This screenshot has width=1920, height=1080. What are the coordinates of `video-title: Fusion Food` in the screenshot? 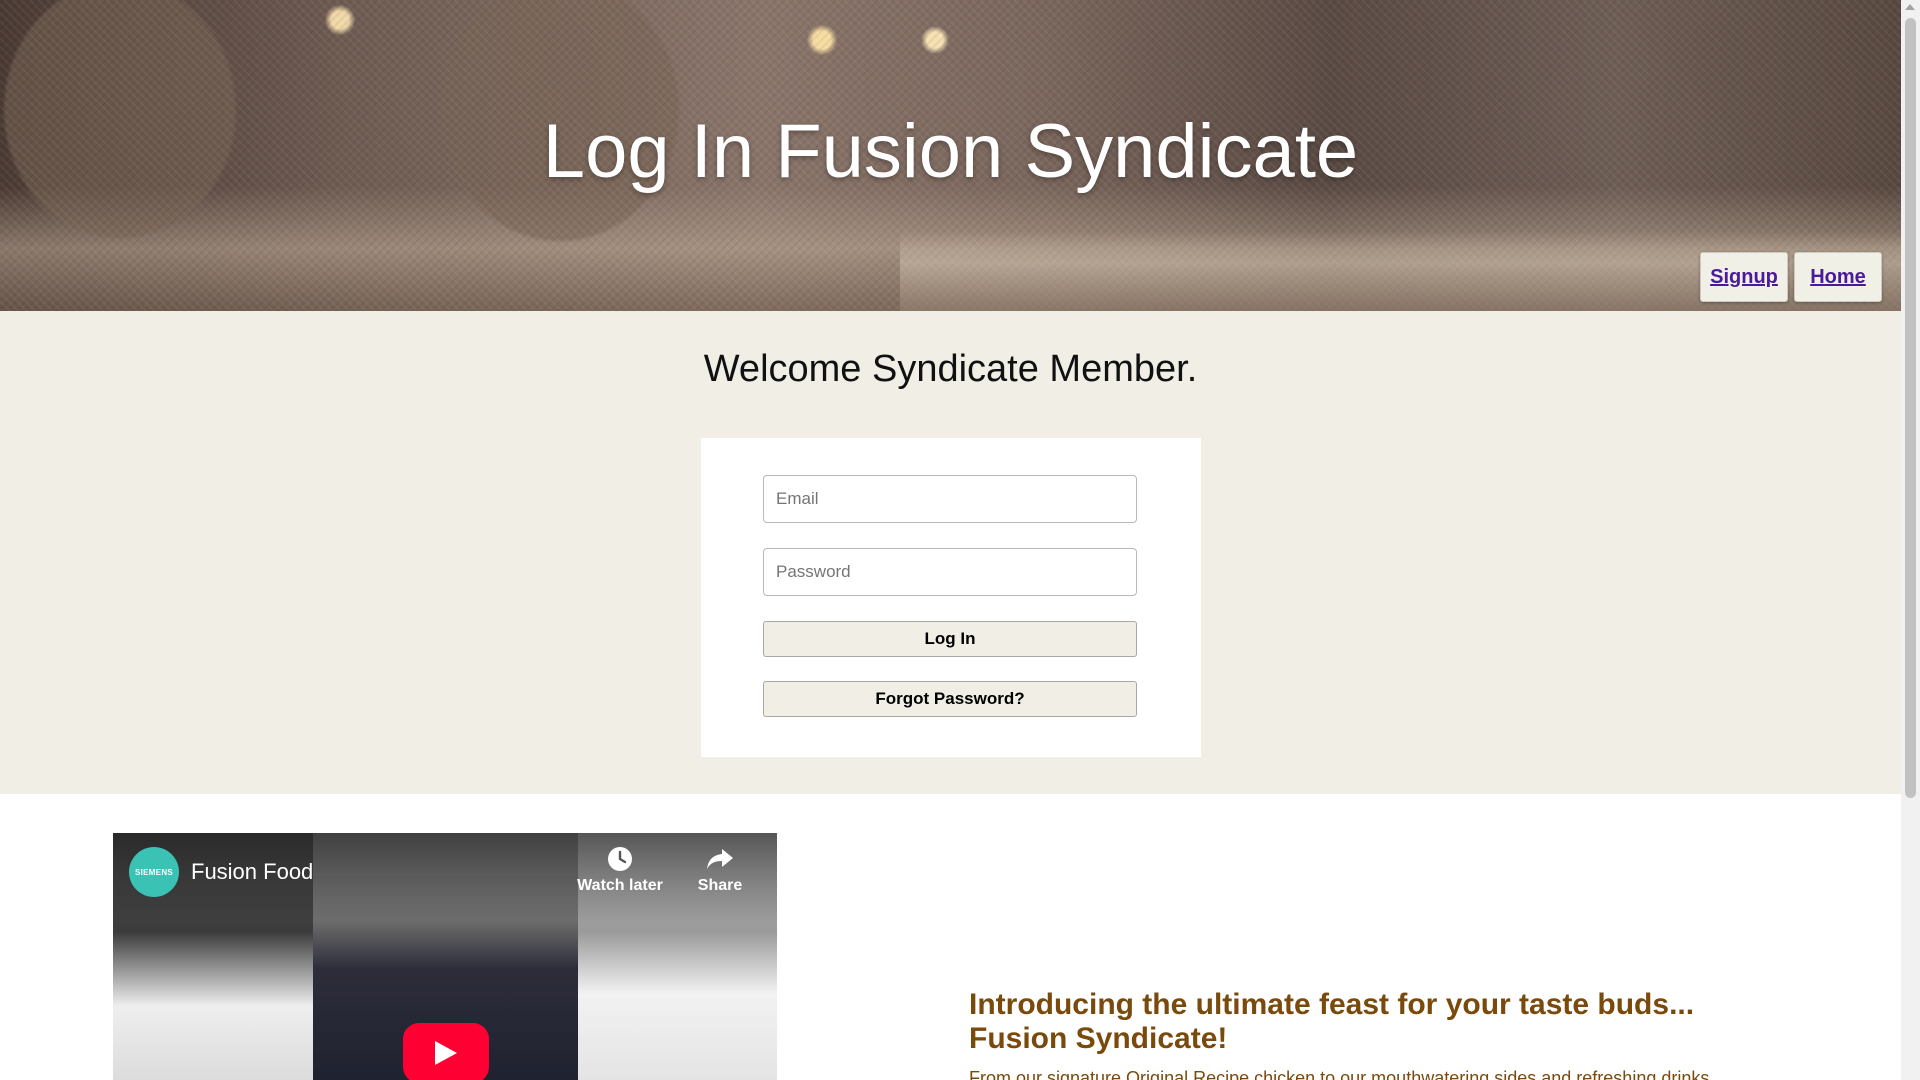 It's located at (252, 872).